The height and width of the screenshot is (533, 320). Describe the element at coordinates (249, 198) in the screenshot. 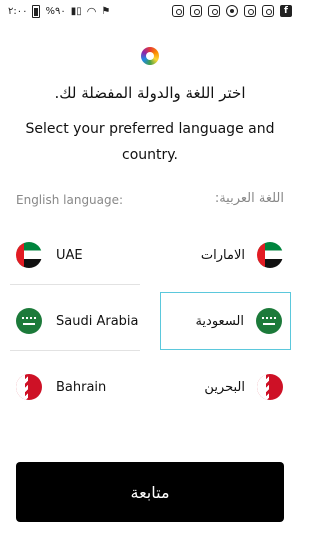

I see `arabic-column-label: اللغة العربية:` at that location.